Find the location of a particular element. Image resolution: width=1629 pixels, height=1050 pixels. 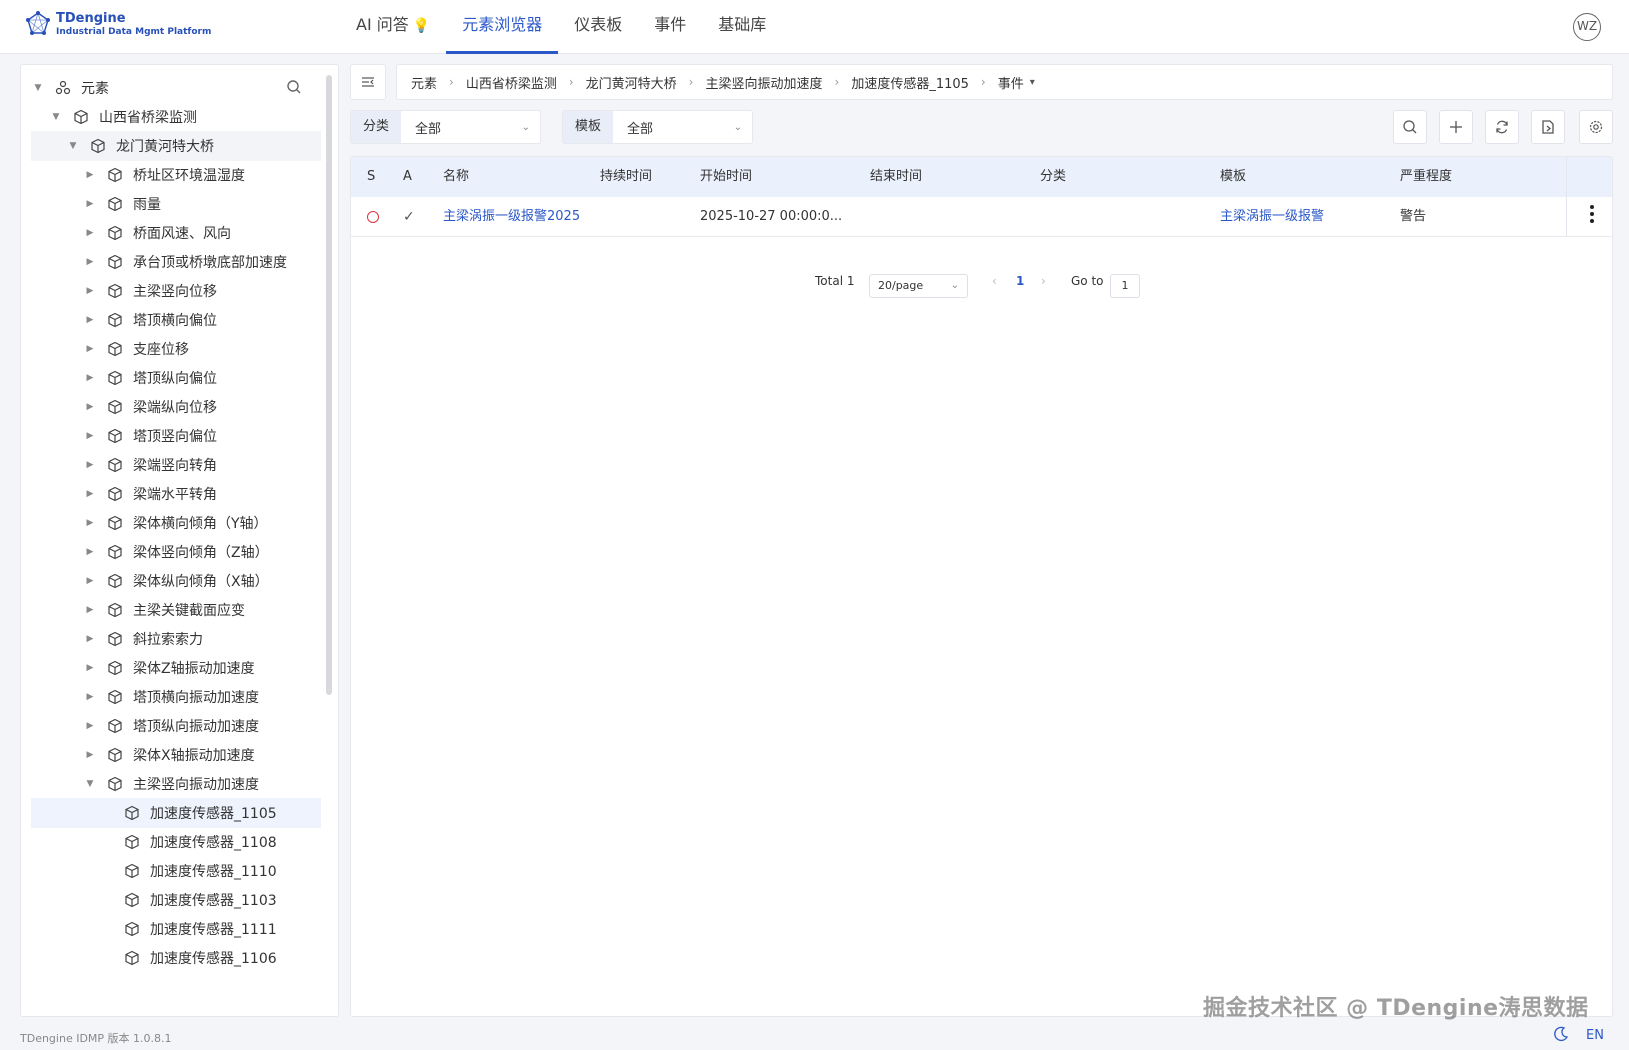

tree-item: ▶ 塔顶竖向偏位 is located at coordinates (176, 436).